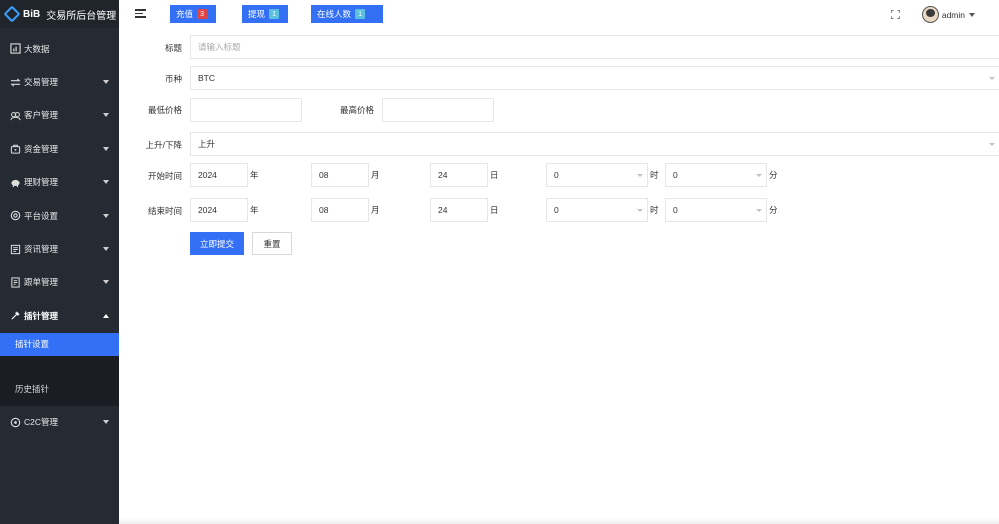 The height and width of the screenshot is (524, 999). What do you see at coordinates (59, 366) in the screenshot?
I see `submenu-spacer` at bounding box center [59, 366].